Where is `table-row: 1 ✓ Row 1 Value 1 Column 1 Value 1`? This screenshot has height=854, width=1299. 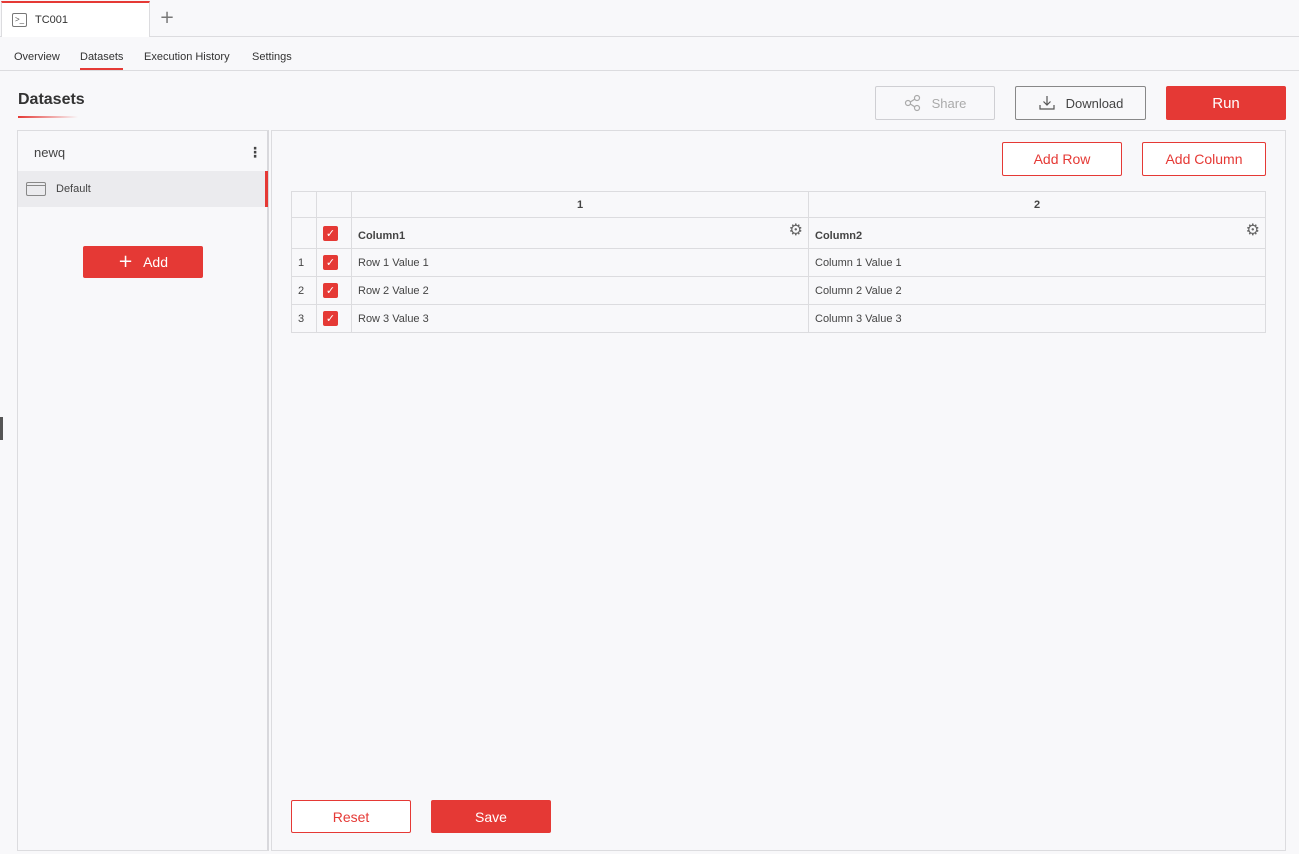
table-row: 1 ✓ Row 1 Value 1 Column 1 Value 1 is located at coordinates (778, 262).